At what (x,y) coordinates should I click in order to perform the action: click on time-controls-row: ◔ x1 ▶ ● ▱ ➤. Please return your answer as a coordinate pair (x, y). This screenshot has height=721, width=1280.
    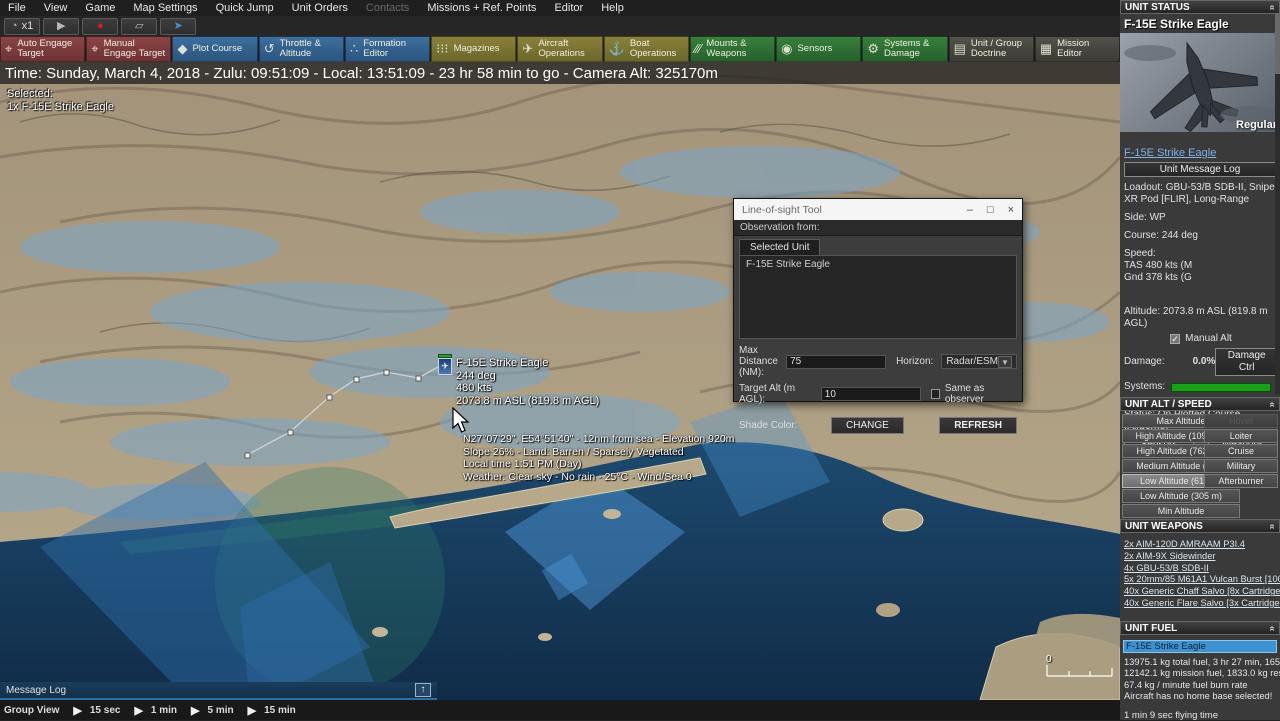
    Looking at the image, I should click on (560, 26).